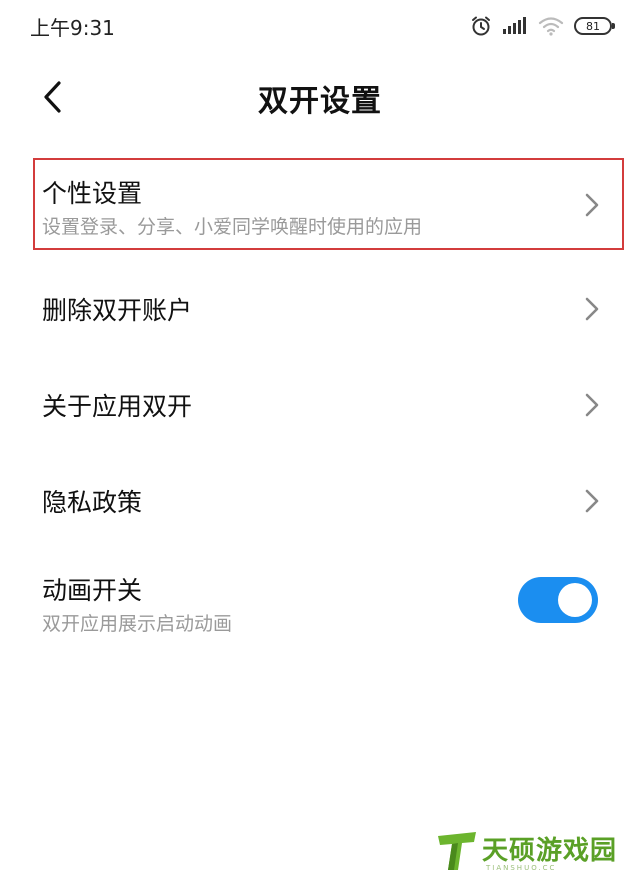 The width and height of the screenshot is (640, 894). What do you see at coordinates (92, 502) in the screenshot?
I see `setting-title-privacy: 隐私政策` at bounding box center [92, 502].